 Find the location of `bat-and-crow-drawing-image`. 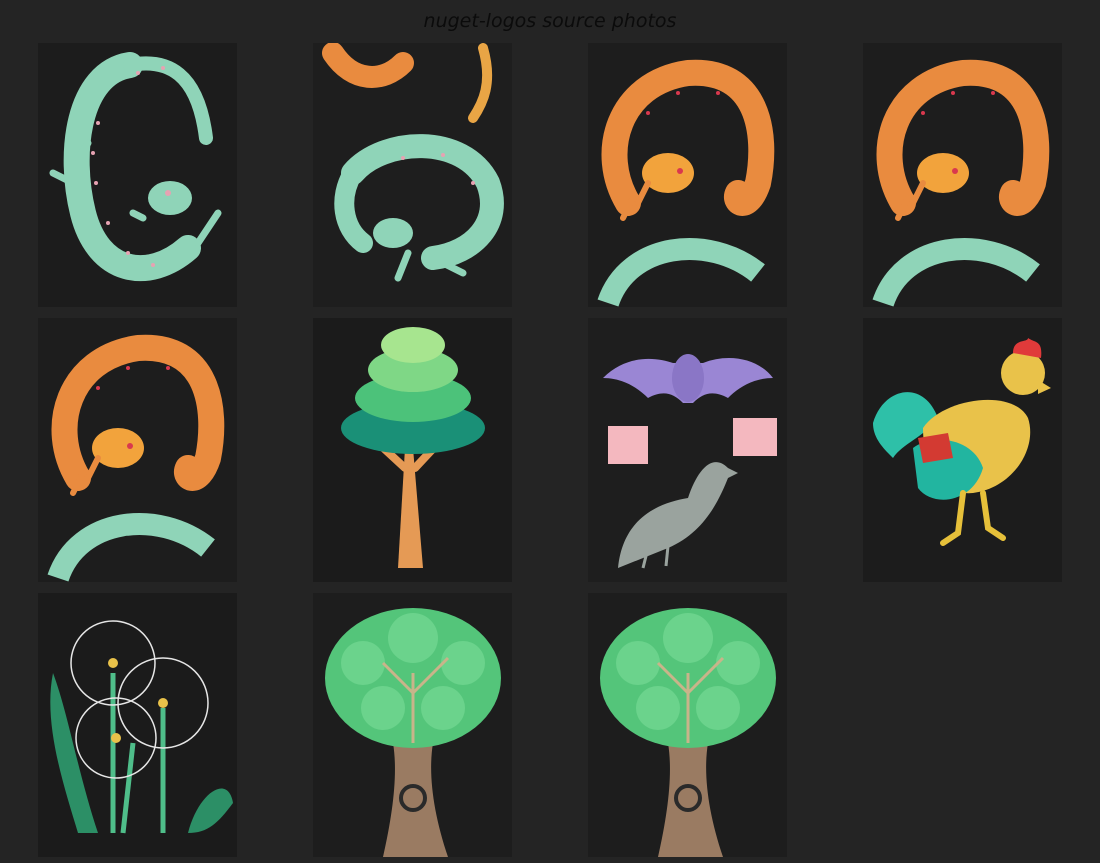

bat-and-crow-drawing-image is located at coordinates (687, 450).